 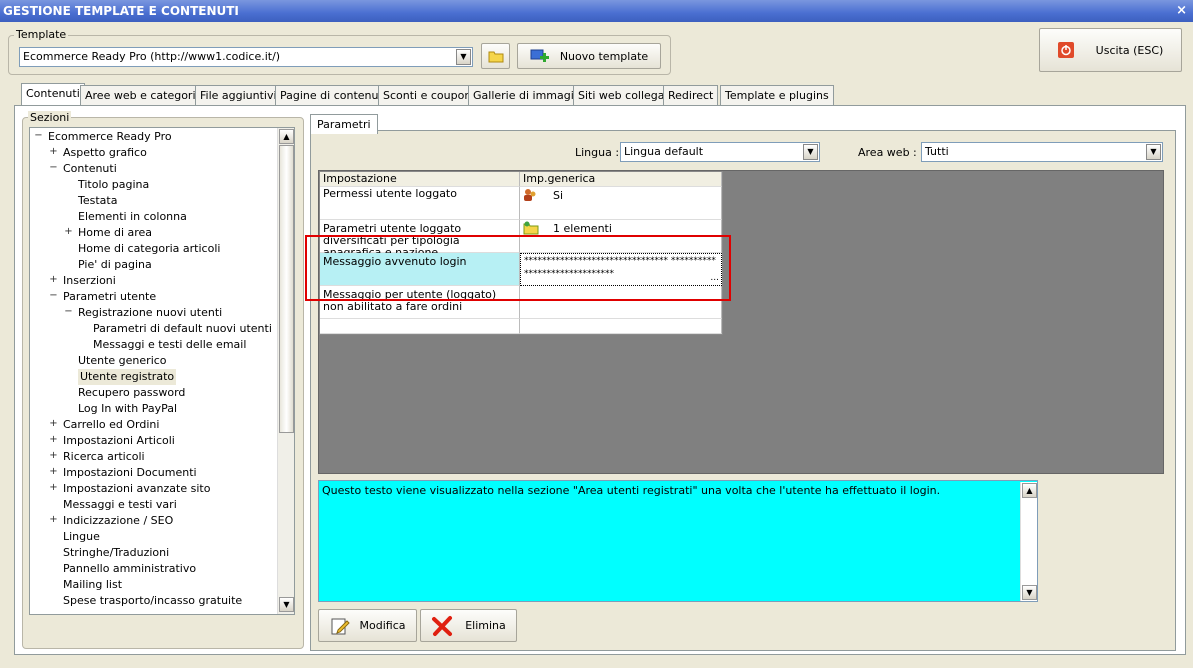 I want to click on tab-label: Siti web collegati, so click(x=625, y=95).